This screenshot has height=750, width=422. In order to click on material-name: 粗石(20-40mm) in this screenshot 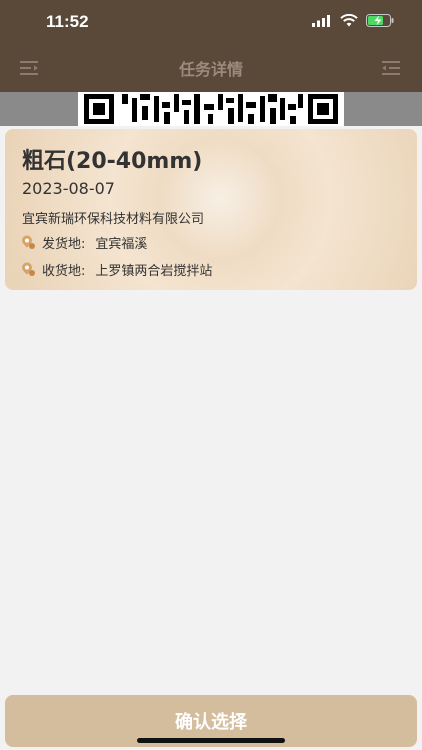, I will do `click(112, 161)`.